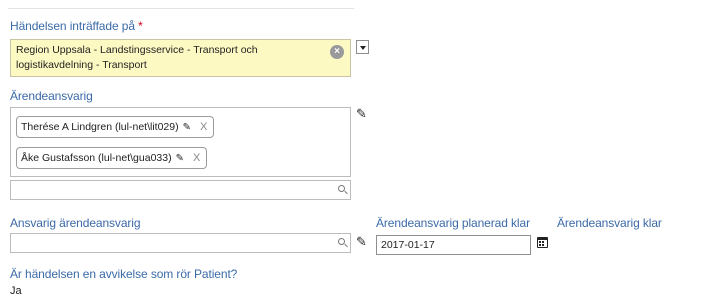 This screenshot has width=706, height=307. I want to click on required-marker: *, so click(140, 26).